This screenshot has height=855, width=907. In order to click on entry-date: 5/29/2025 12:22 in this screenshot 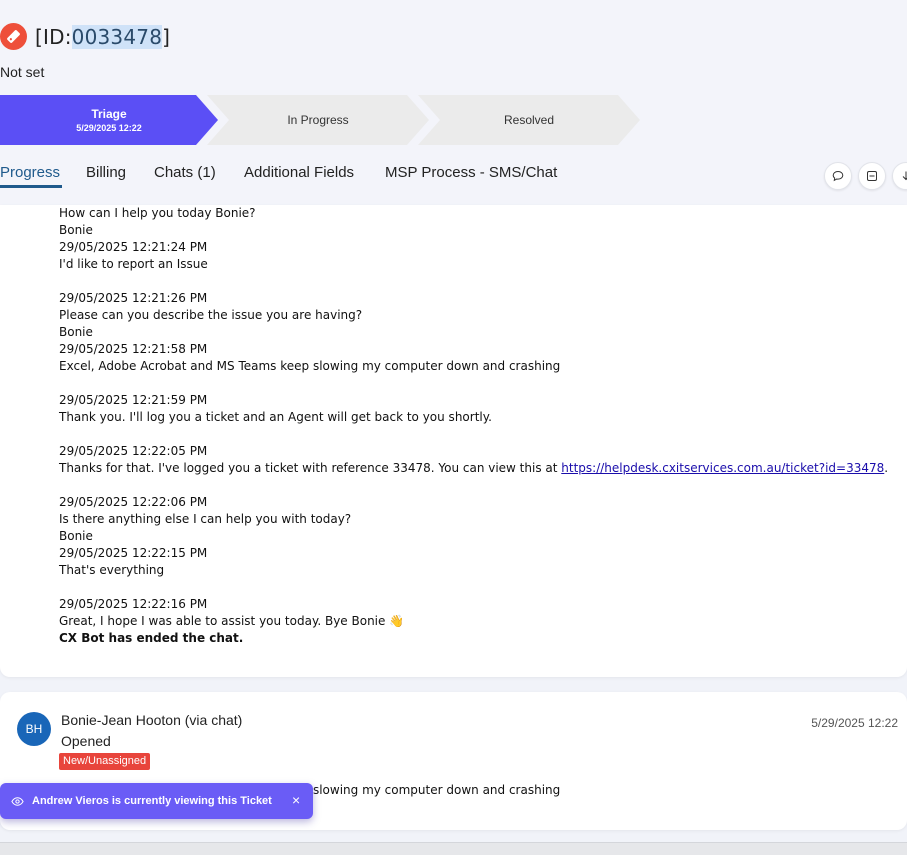, I will do `click(854, 723)`.